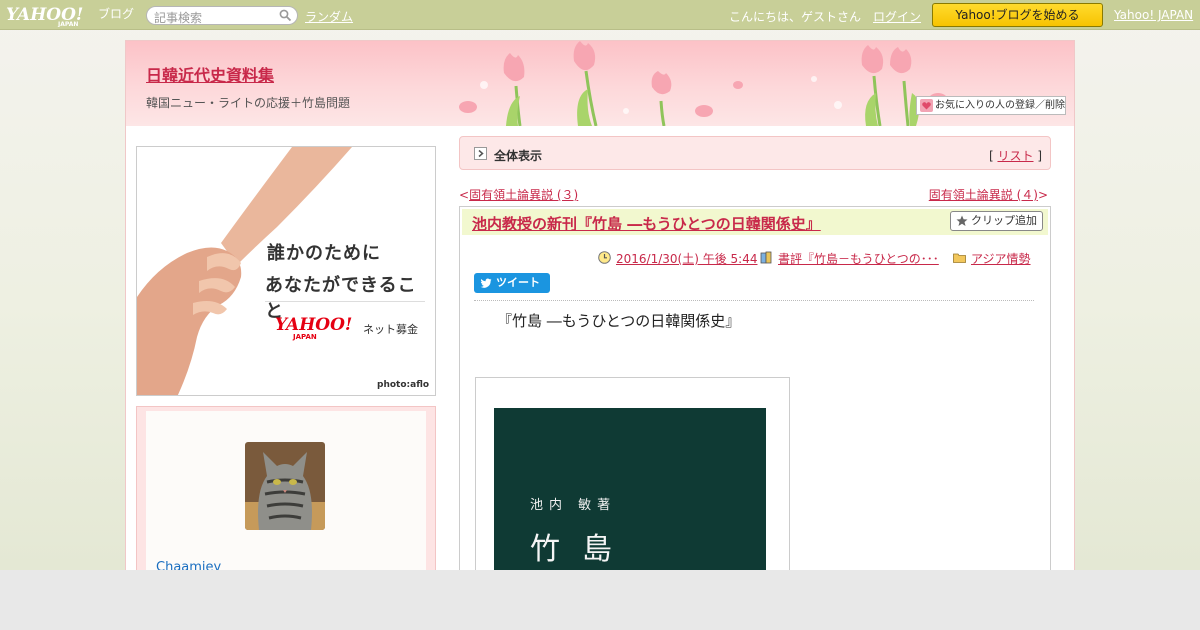  Describe the element at coordinates (630, 496) in the screenshot. I see `book-cover: 池内 敏著 竹島` at that location.